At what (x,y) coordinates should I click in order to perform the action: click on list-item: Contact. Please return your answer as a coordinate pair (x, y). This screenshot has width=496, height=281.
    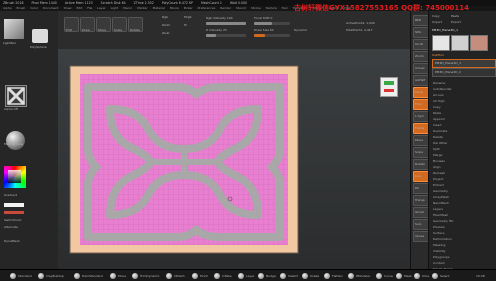
    Looking at the image, I should click on (439, 263).